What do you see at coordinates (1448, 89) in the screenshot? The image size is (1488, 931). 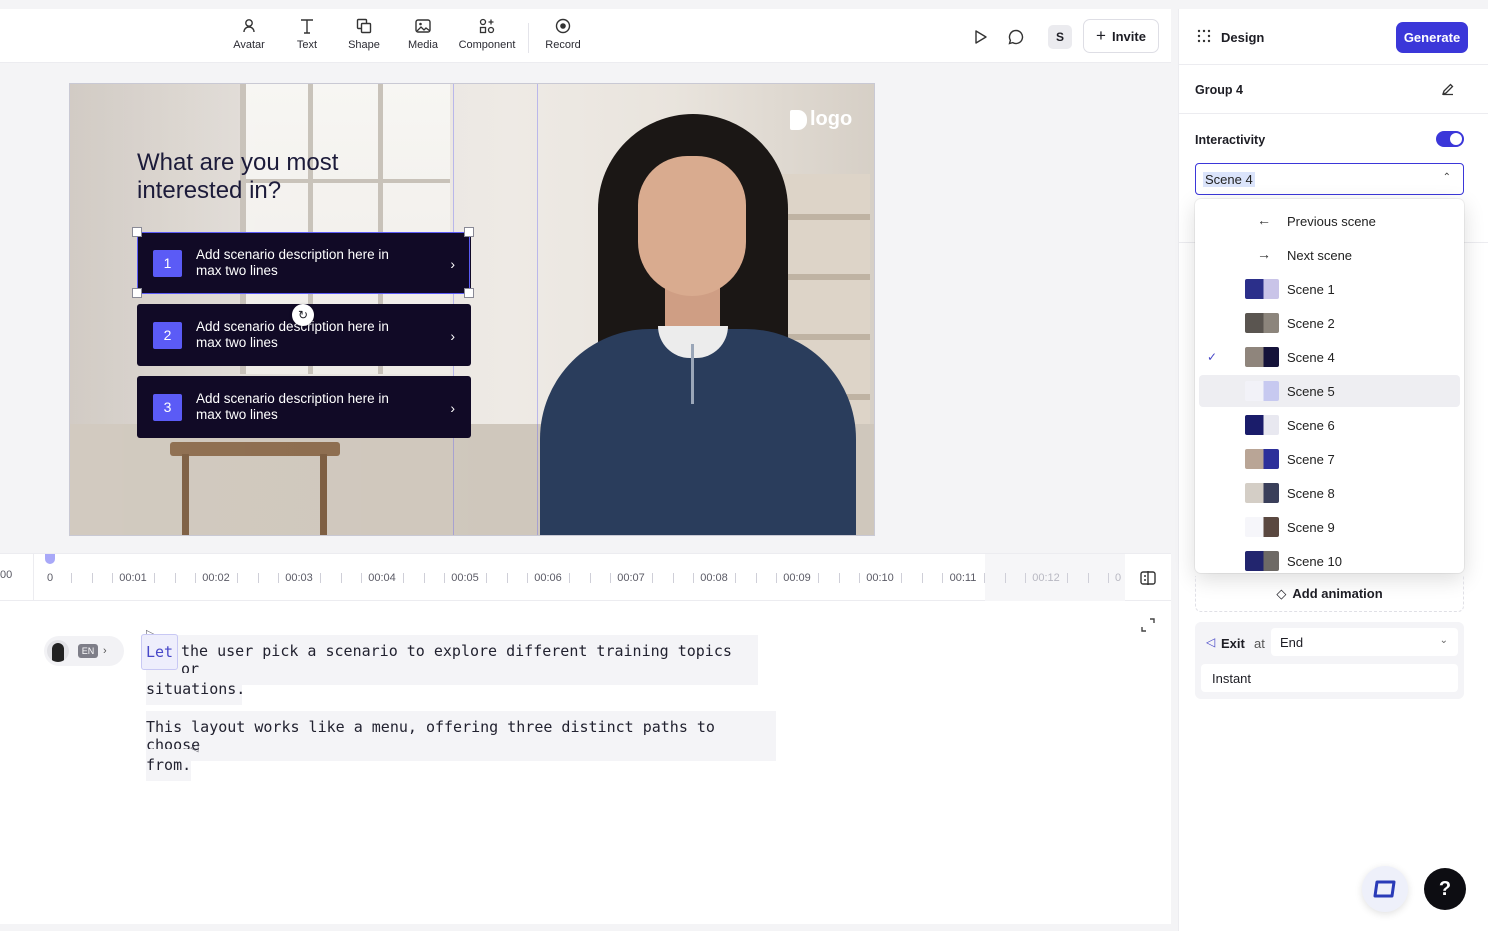 I see `edit-pencil-icon` at bounding box center [1448, 89].